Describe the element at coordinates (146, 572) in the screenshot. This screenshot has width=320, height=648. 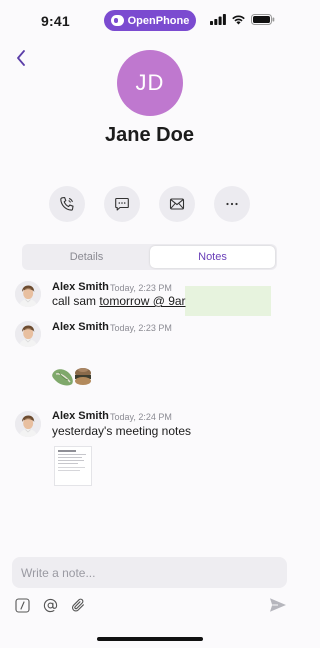
I see `note-input` at that location.